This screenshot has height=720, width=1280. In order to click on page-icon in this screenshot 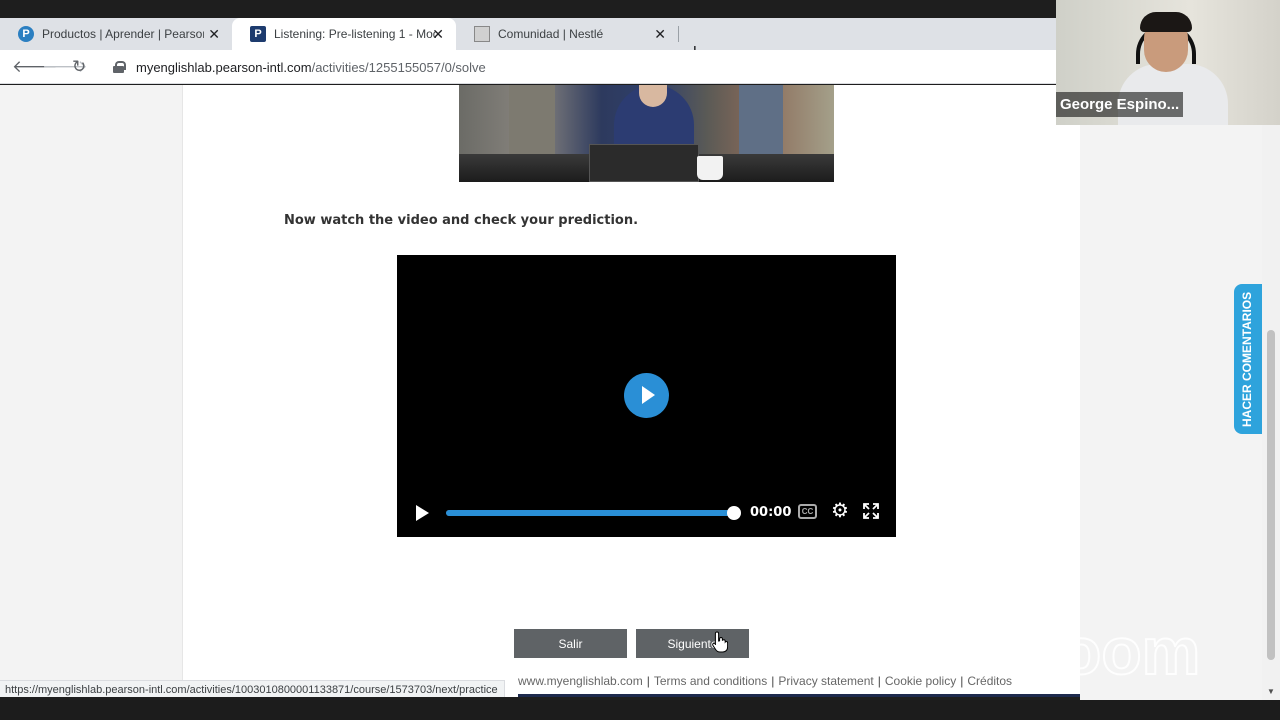, I will do `click(482, 34)`.